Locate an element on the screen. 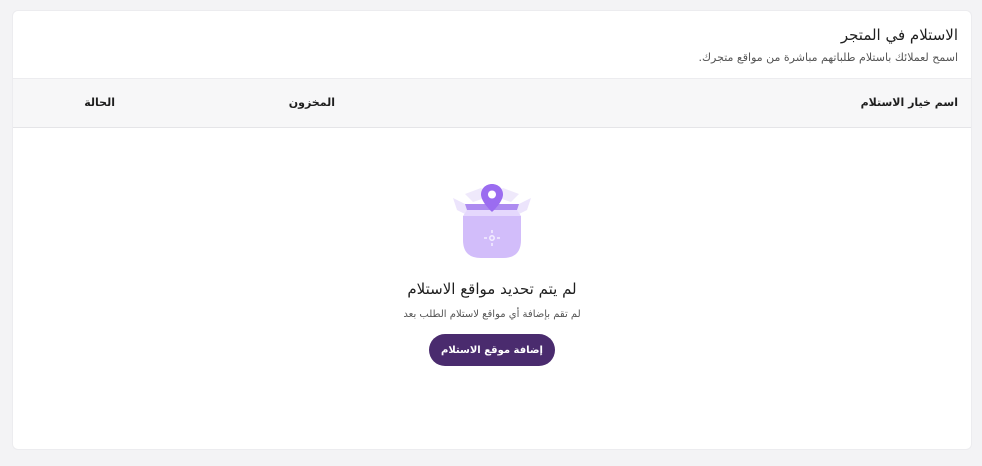 The height and width of the screenshot is (466, 982). add-pickup-location-button: إضافة موقع الاستلام is located at coordinates (492, 350).